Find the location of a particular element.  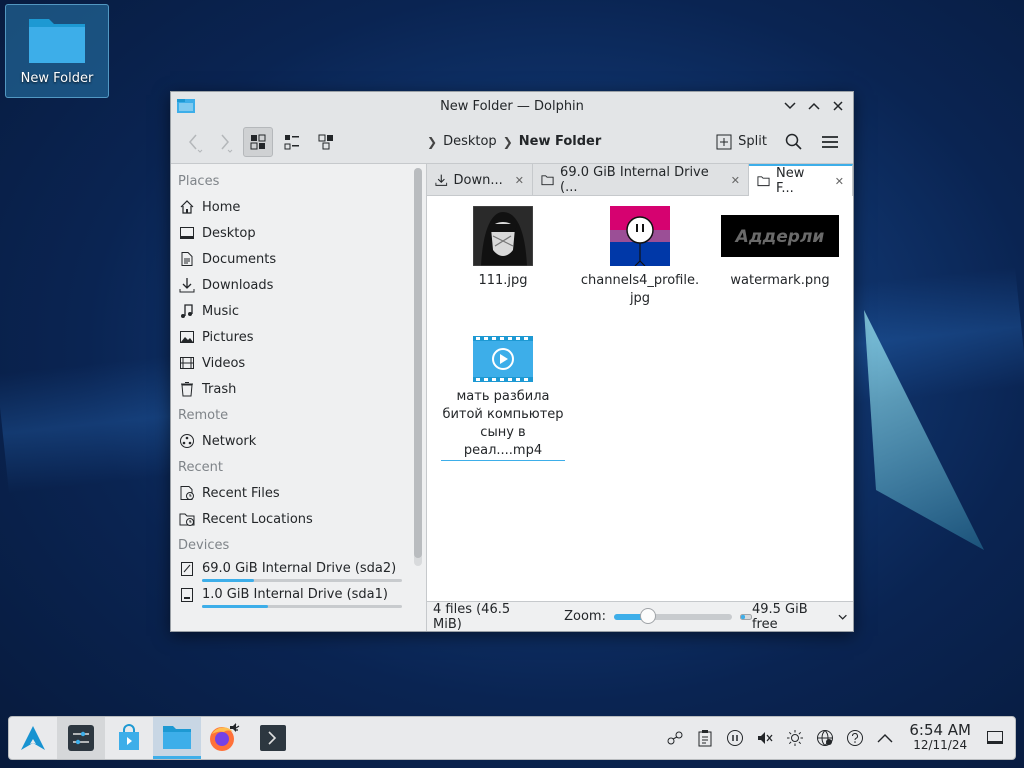

free-space-label: 49.5 GiB free is located at coordinates (779, 616).